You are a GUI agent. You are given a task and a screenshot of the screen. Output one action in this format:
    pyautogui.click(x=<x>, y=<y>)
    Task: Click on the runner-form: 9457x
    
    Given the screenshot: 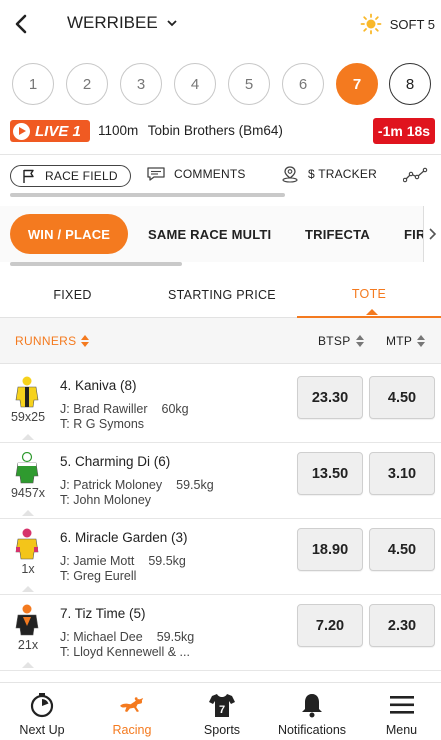 What is the action you would take?
    pyautogui.click(x=28, y=493)
    